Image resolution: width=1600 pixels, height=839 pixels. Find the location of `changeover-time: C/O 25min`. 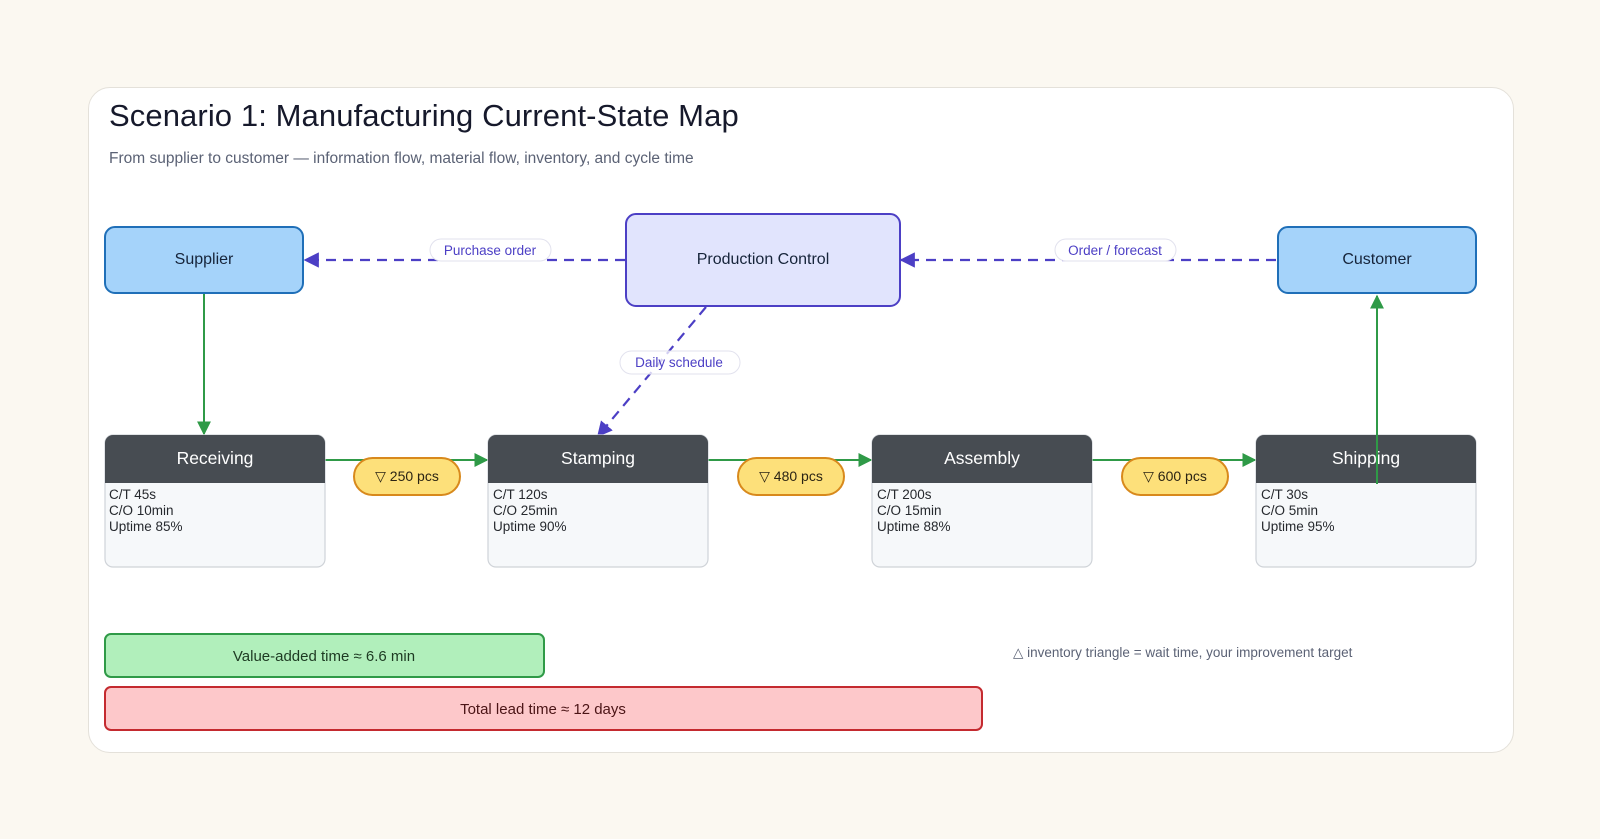

changeover-time: C/O 25min is located at coordinates (525, 510).